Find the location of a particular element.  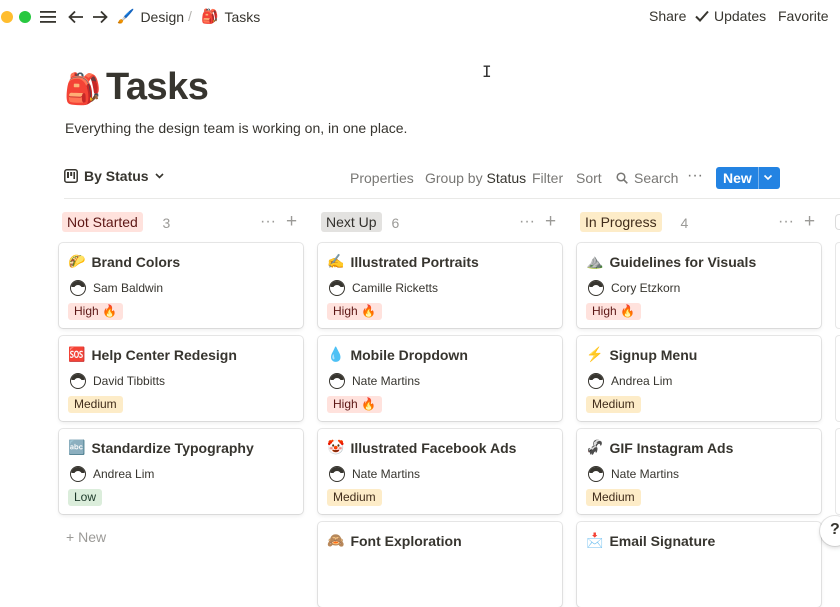

assignee-name: Cory Etzkorn is located at coordinates (646, 288).